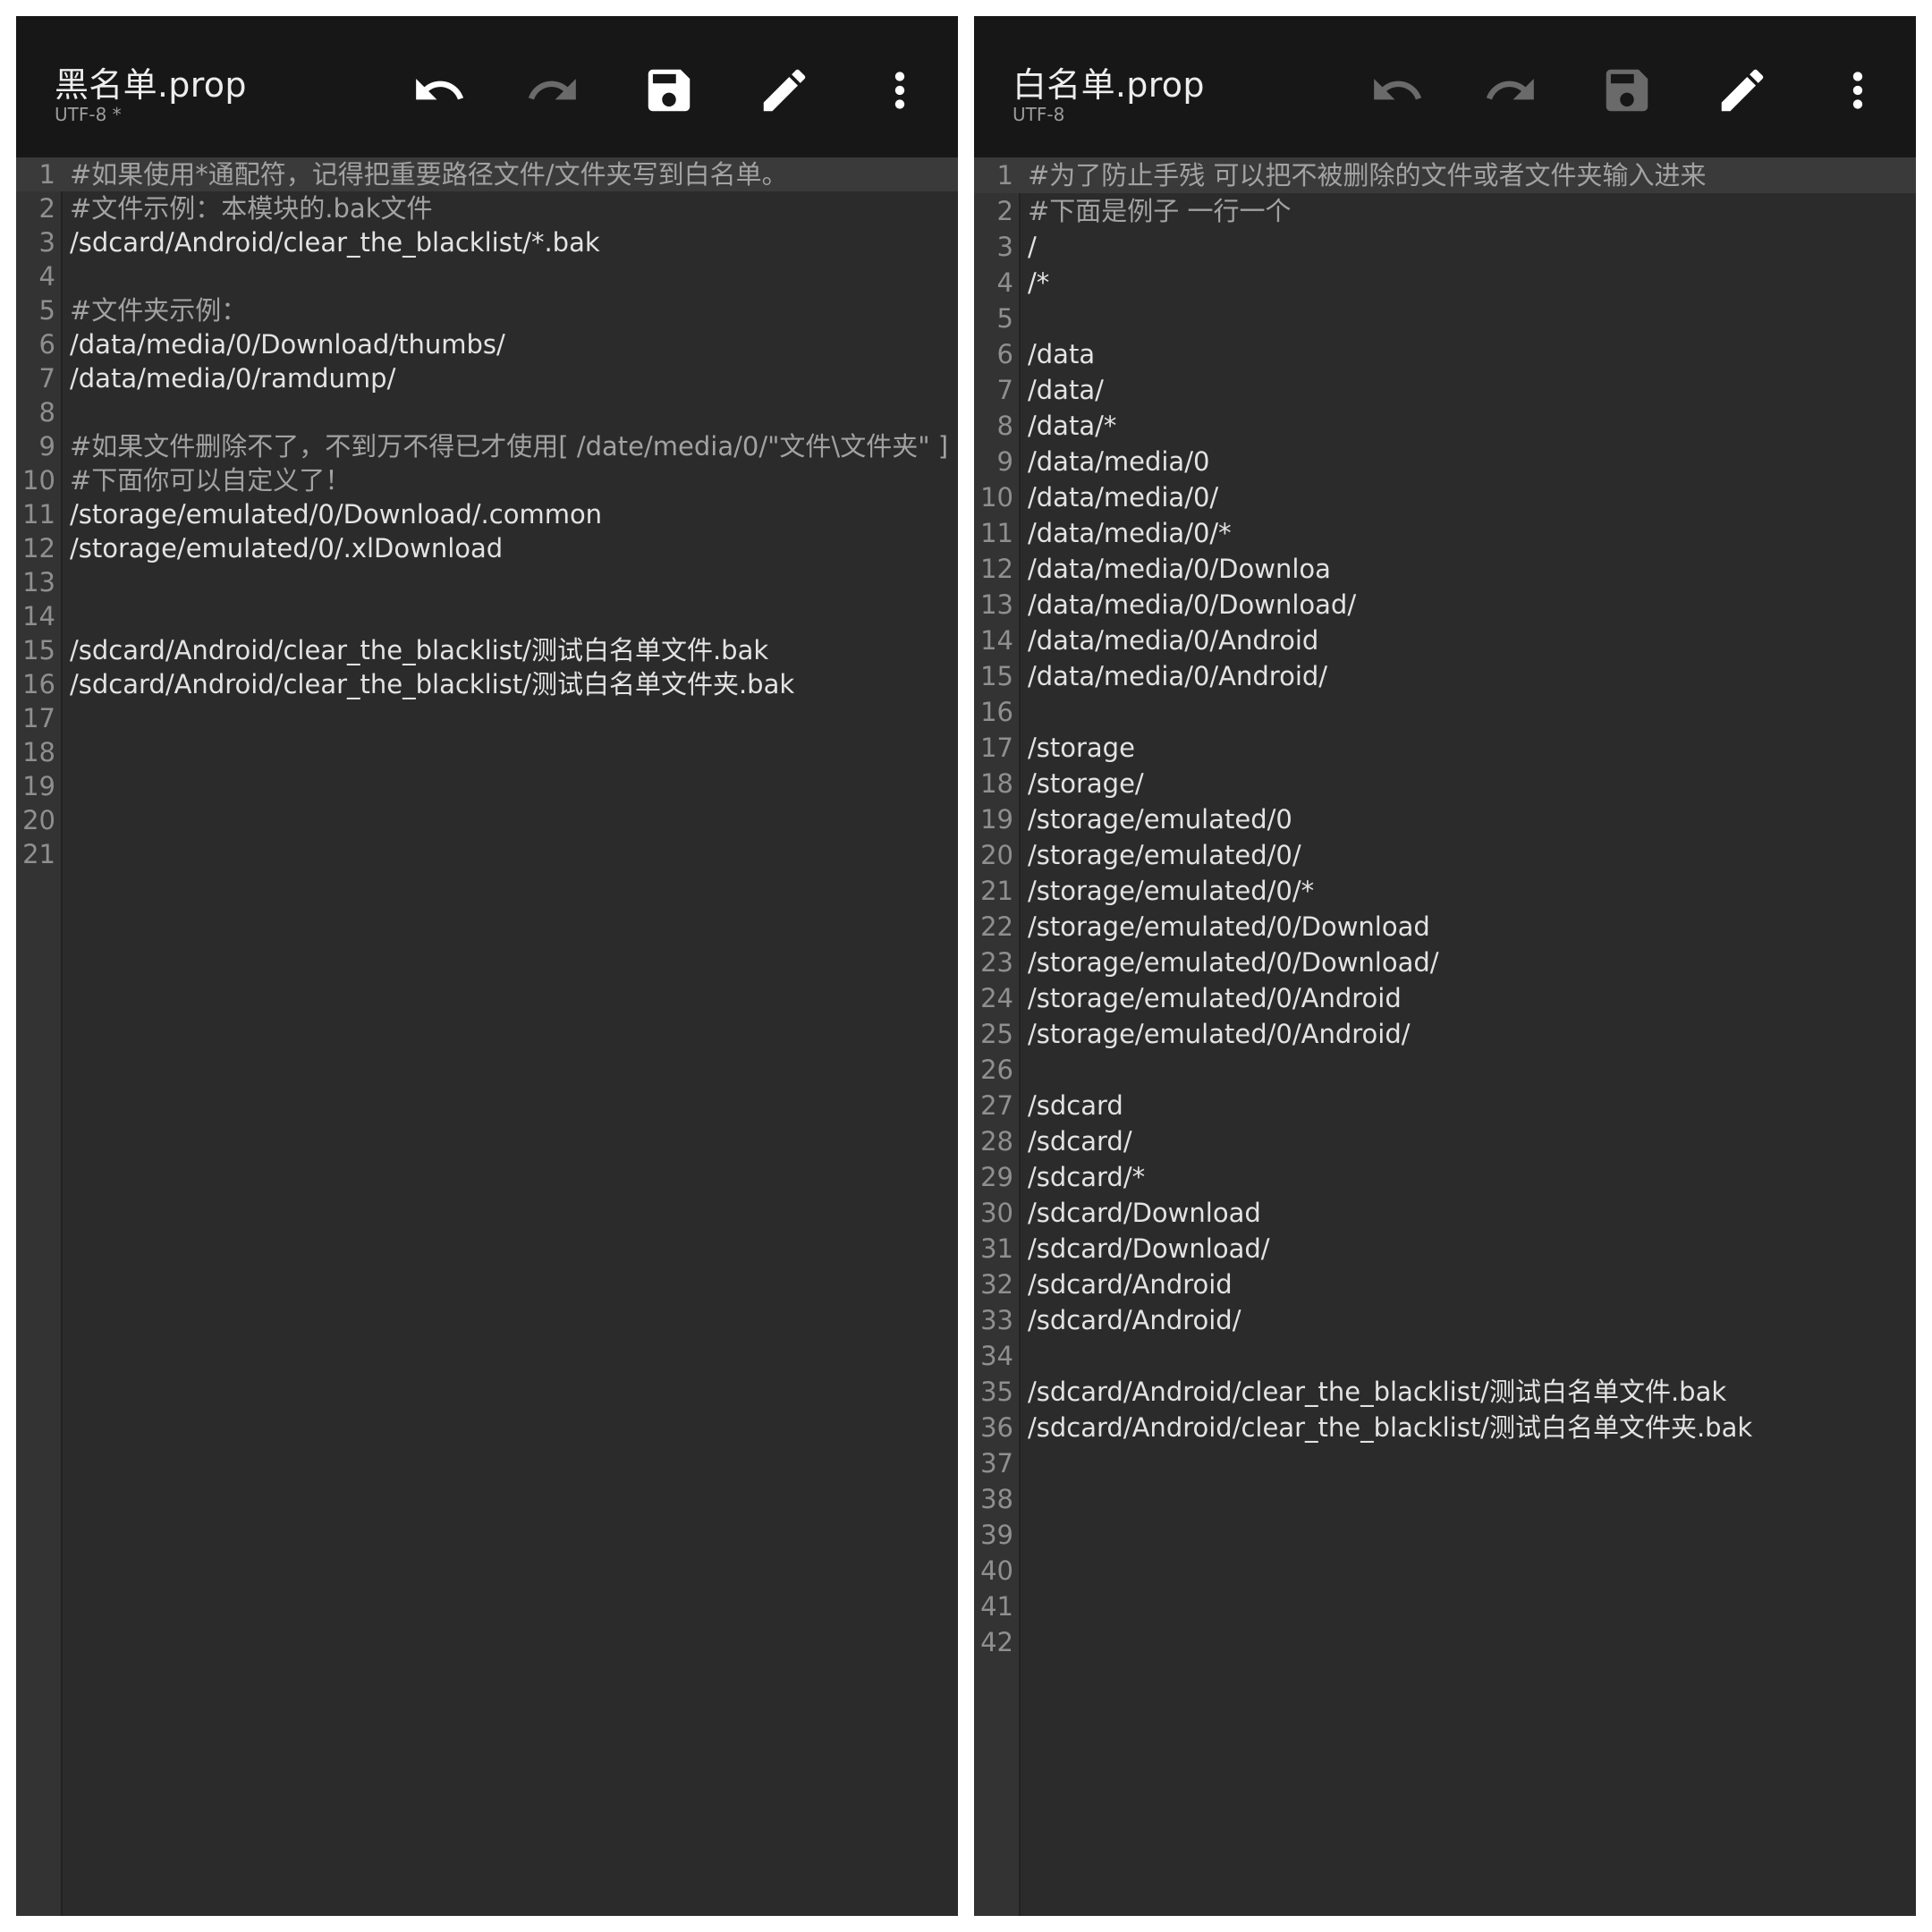 This screenshot has width=1932, height=1932. Describe the element at coordinates (996, 1356) in the screenshot. I see `line-number: 34` at that location.